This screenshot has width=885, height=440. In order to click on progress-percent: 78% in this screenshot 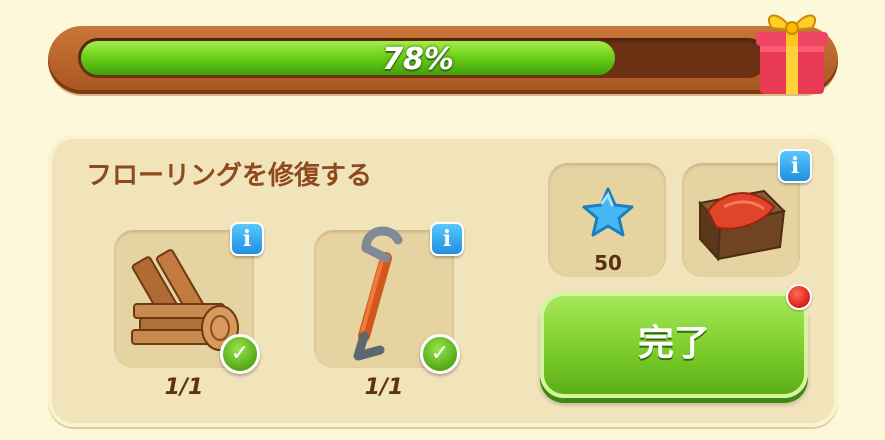, I will do `click(418, 59)`.